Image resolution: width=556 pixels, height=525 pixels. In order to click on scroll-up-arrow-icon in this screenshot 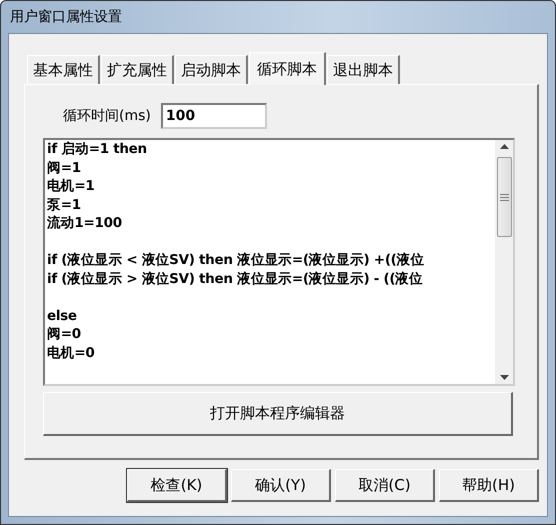, I will do `click(504, 146)`.